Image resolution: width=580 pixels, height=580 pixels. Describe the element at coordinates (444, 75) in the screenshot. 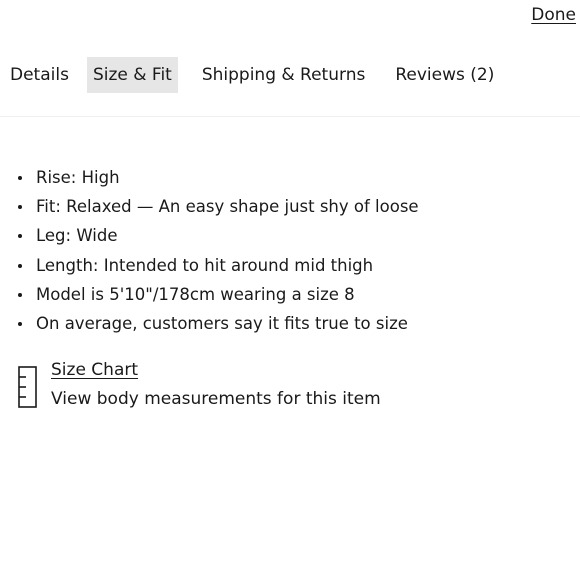

I see `tab-reviews: Reviews (2)` at that location.